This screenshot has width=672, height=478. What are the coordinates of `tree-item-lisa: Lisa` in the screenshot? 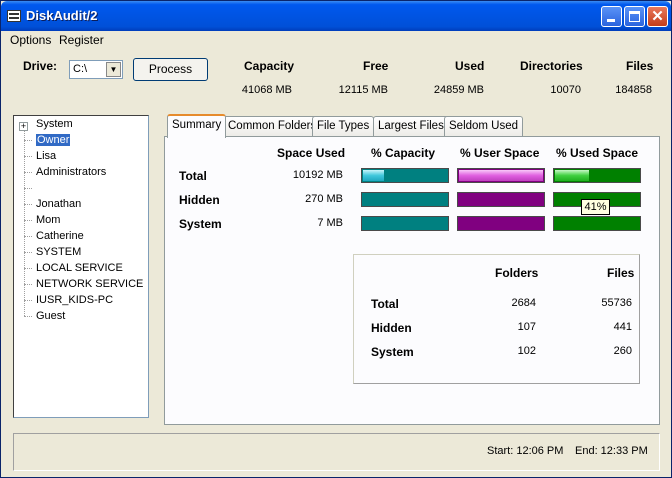 It's located at (46, 156).